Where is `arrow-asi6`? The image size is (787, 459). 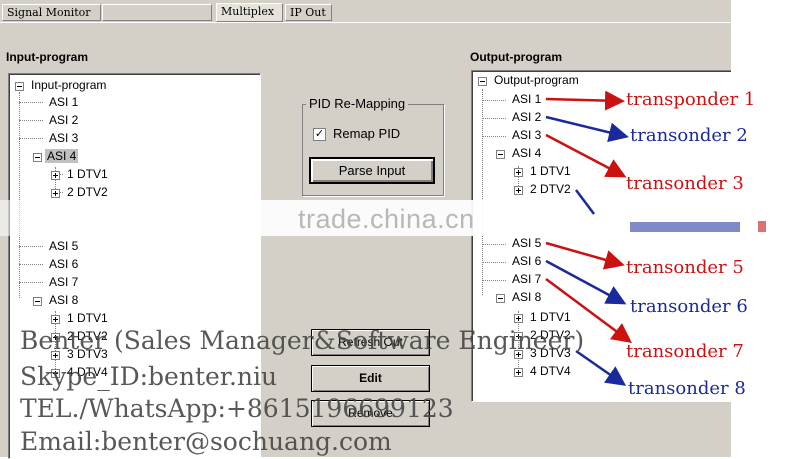
arrow-asi6 is located at coordinates (586, 282).